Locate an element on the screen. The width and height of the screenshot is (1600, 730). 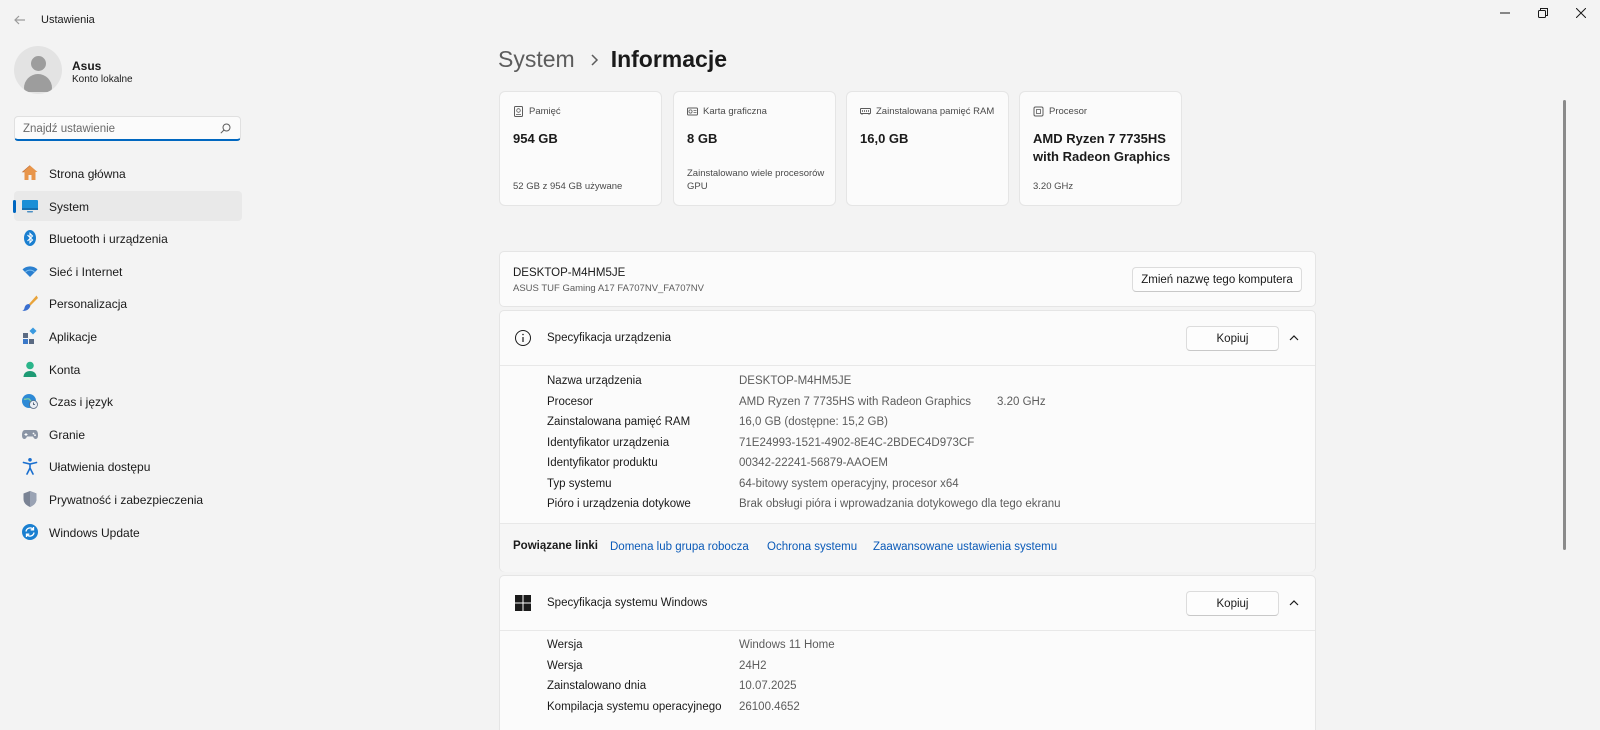
person-icon is located at coordinates (30, 369).